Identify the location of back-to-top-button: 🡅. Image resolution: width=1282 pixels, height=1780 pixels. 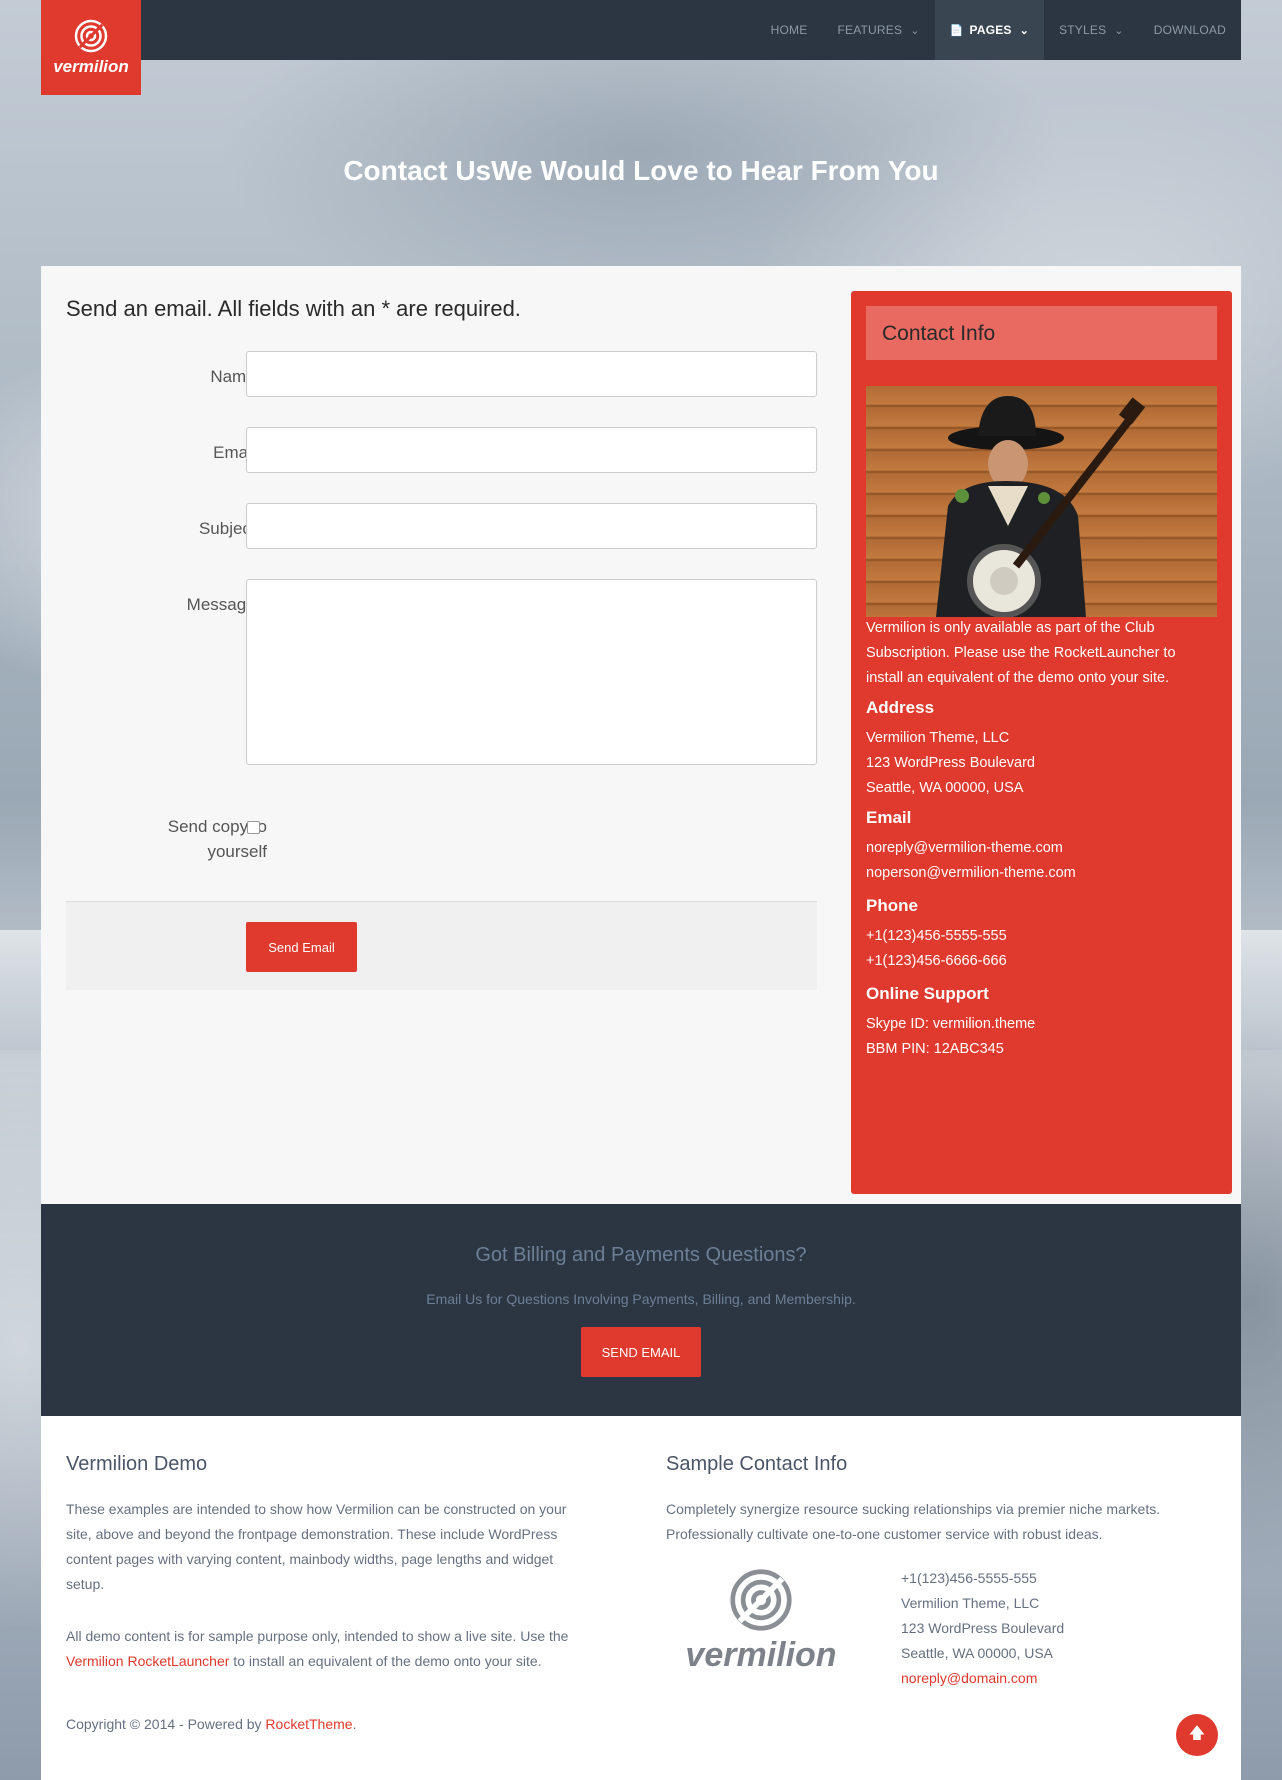
(1197, 1735).